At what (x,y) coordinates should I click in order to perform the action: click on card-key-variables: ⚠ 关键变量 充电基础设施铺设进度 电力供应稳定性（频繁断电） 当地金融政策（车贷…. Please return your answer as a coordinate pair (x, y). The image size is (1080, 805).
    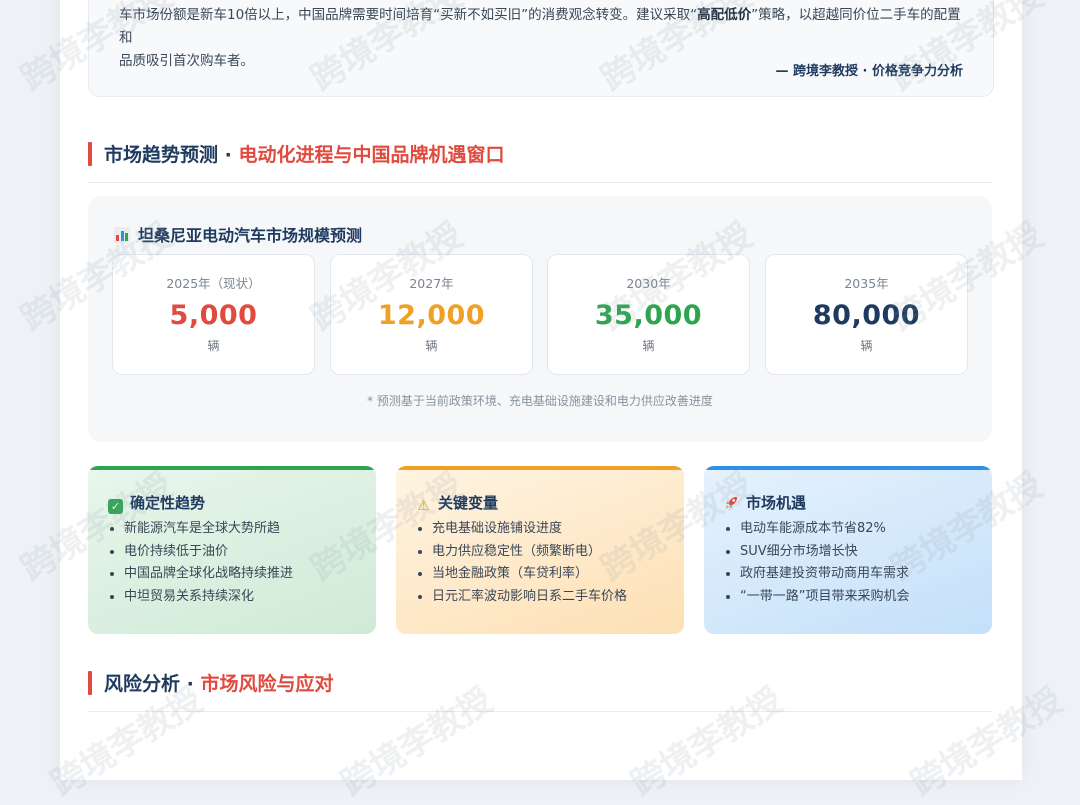
    Looking at the image, I should click on (540, 550).